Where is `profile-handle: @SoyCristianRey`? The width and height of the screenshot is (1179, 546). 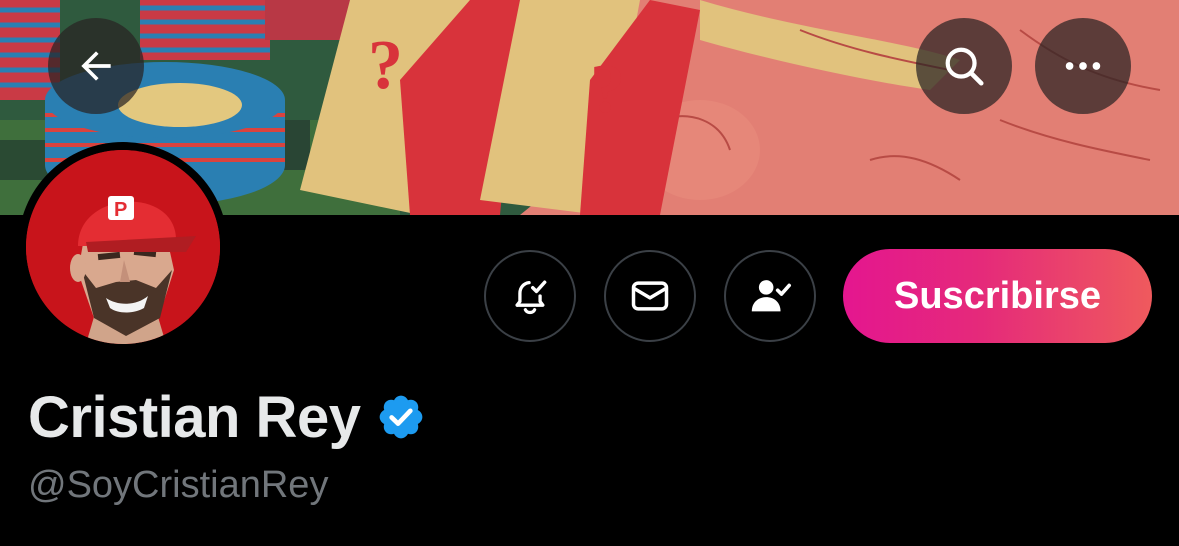 profile-handle: @SoyCristianRey is located at coordinates (178, 485).